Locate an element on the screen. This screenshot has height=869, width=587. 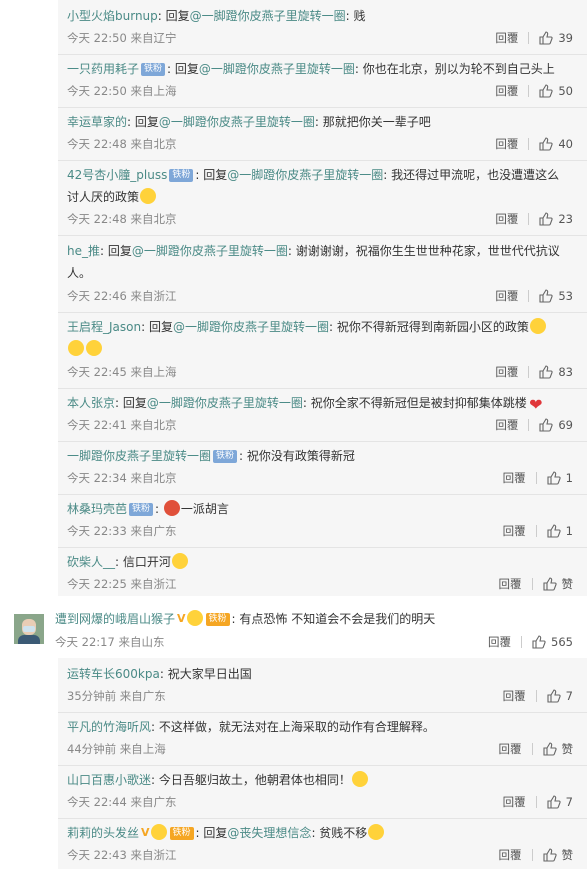
reply-meta: 今天 22:44 来自广东 is located at coordinates (121, 802).